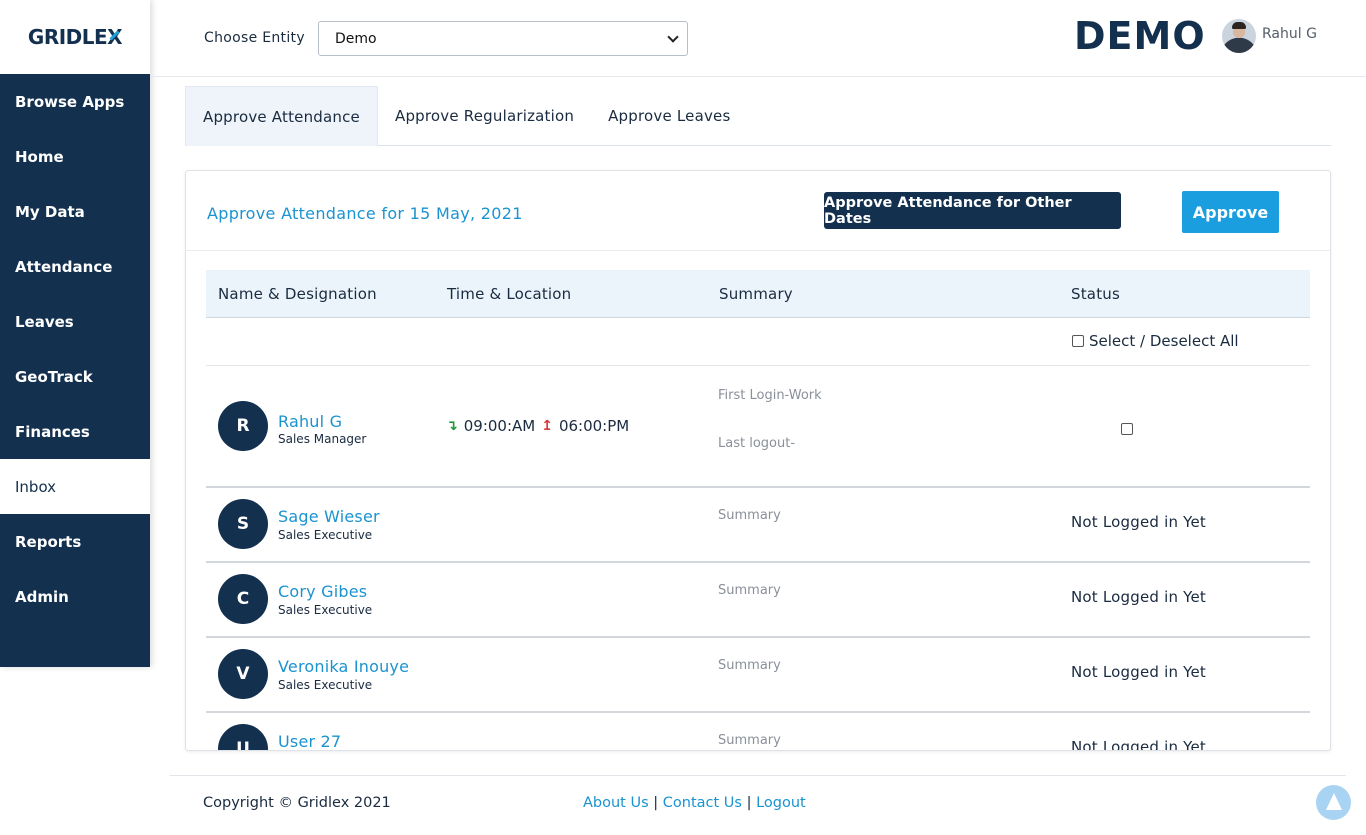 Image resolution: width=1366 pixels, height=835 pixels. I want to click on footer-divider, so click(758, 775).